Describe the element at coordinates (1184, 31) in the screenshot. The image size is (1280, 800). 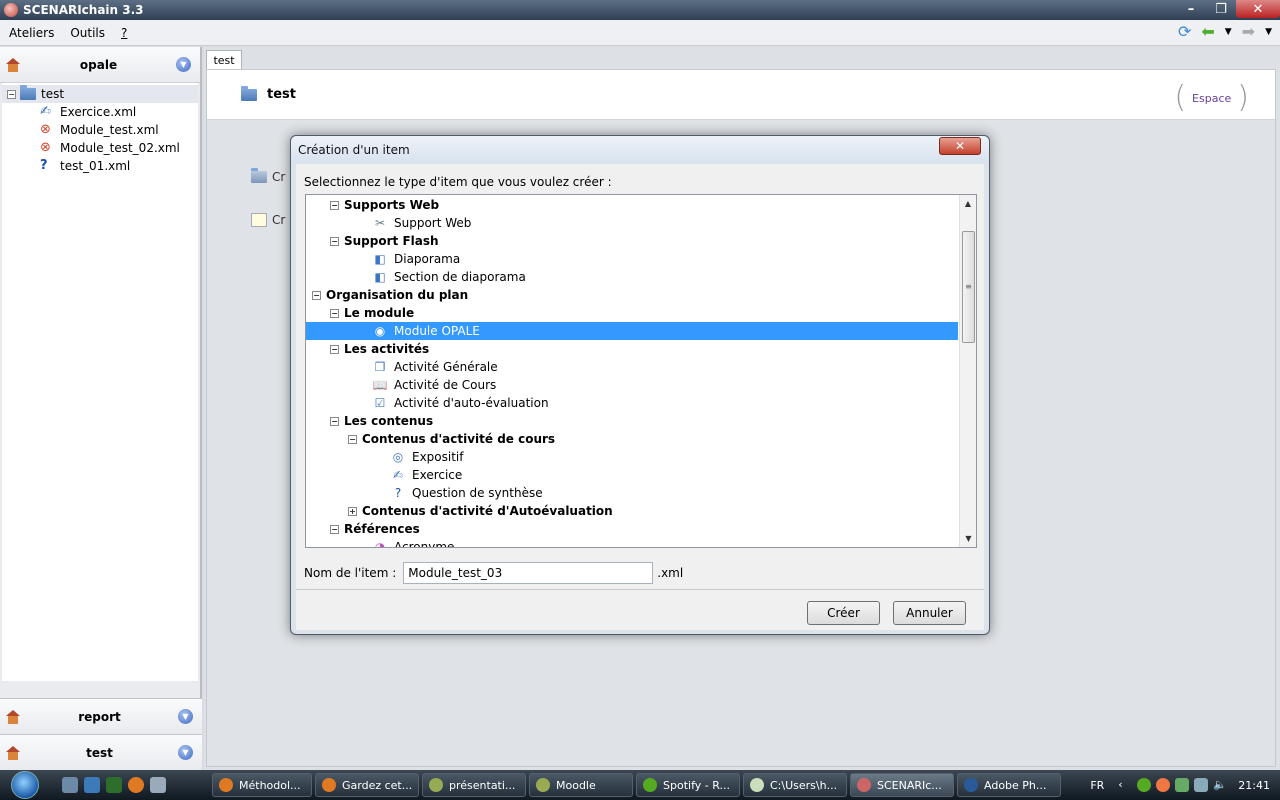
I see `refresh-icon: ⟳` at that location.